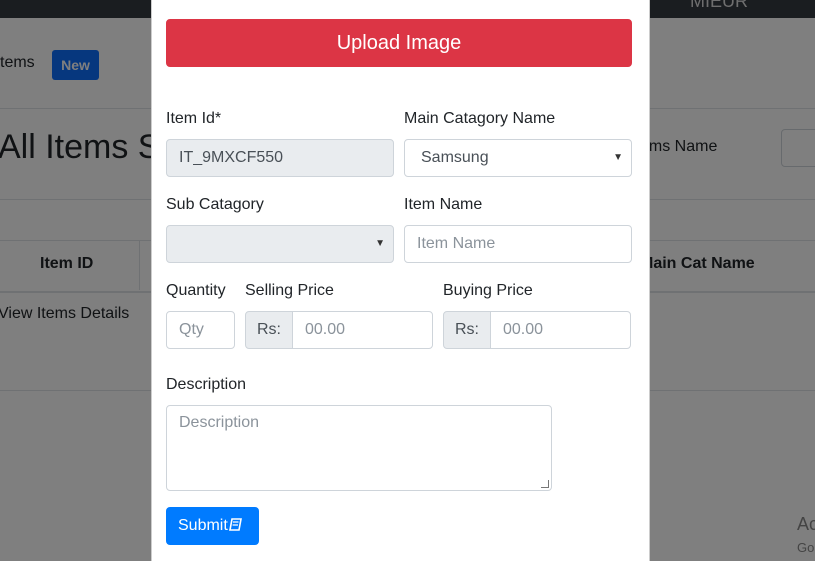 This screenshot has height=561, width=815. I want to click on quantity-placeholder: Qty, so click(191, 329).